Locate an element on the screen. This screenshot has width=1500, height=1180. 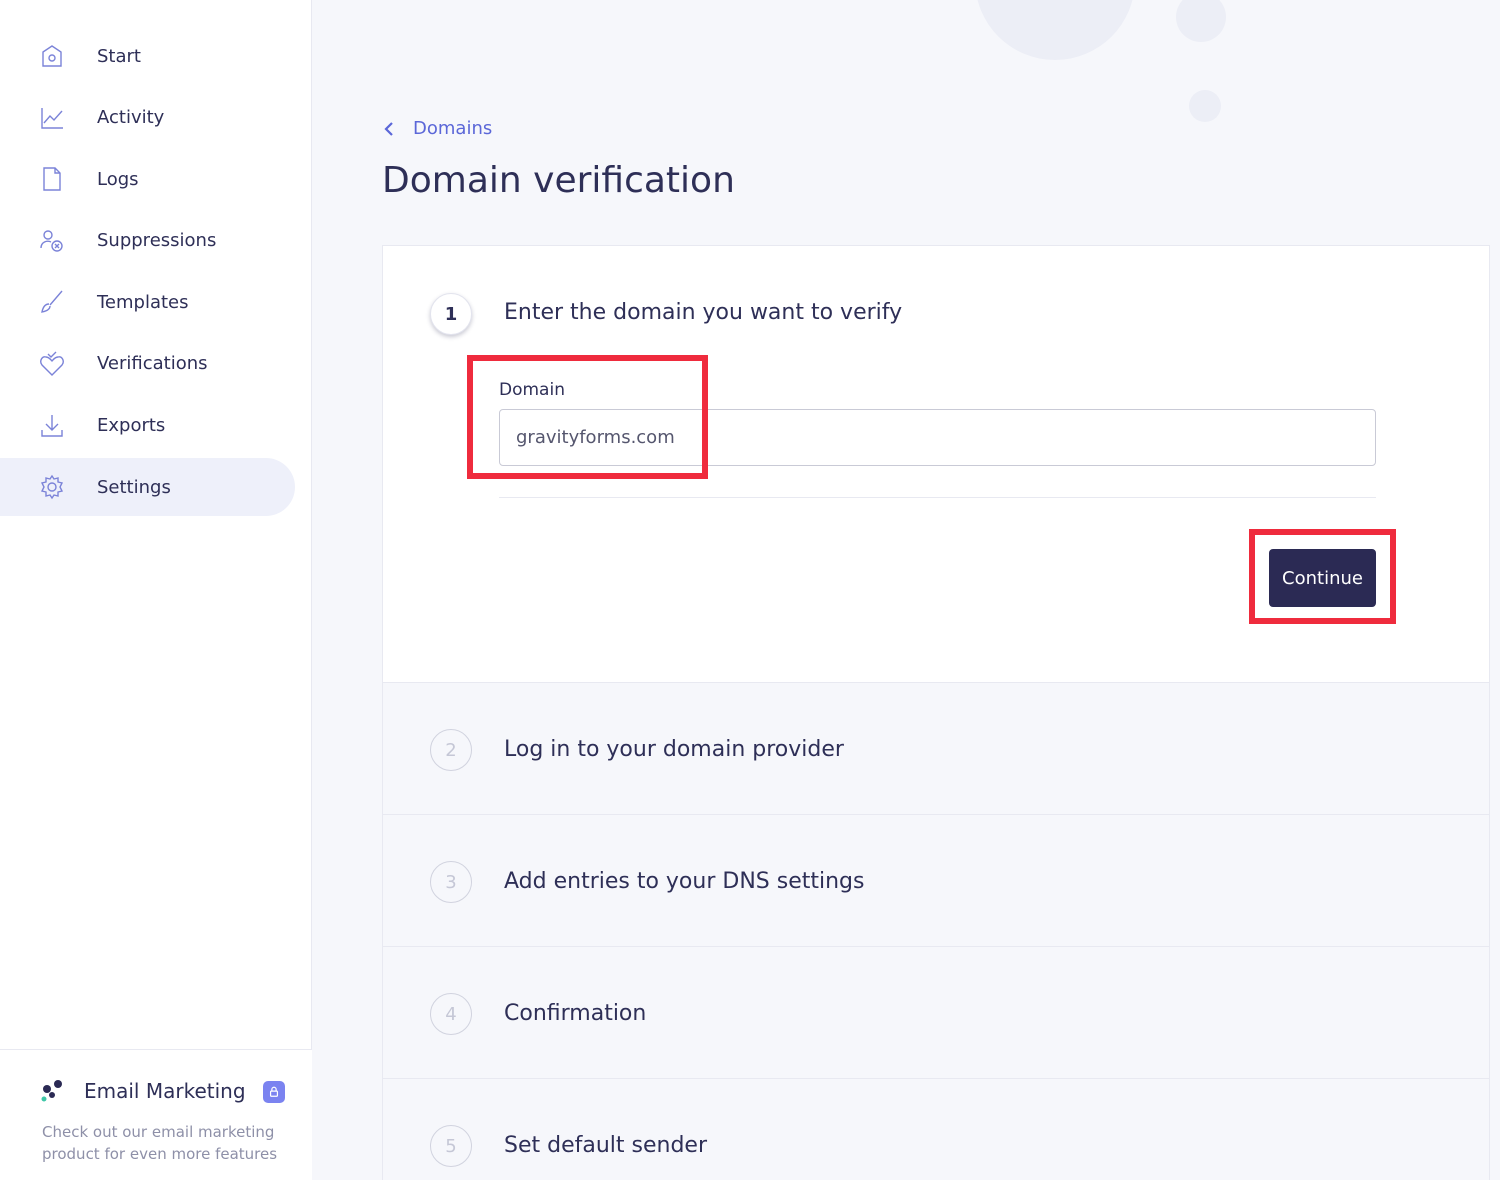
sidebar-item-settings: Settings is located at coordinates (147, 487).